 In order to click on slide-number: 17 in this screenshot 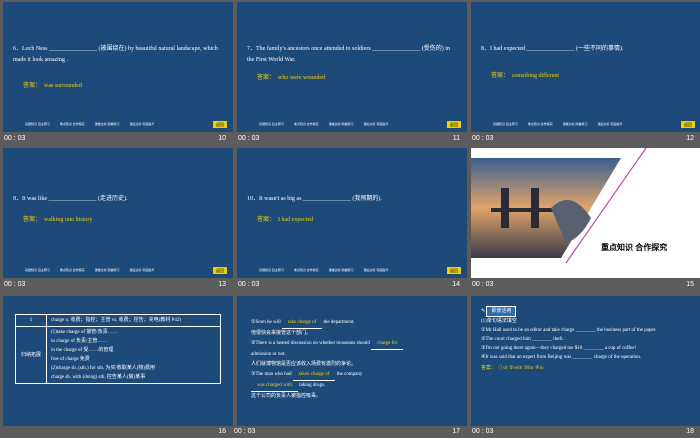, I will do `click(456, 431)`.